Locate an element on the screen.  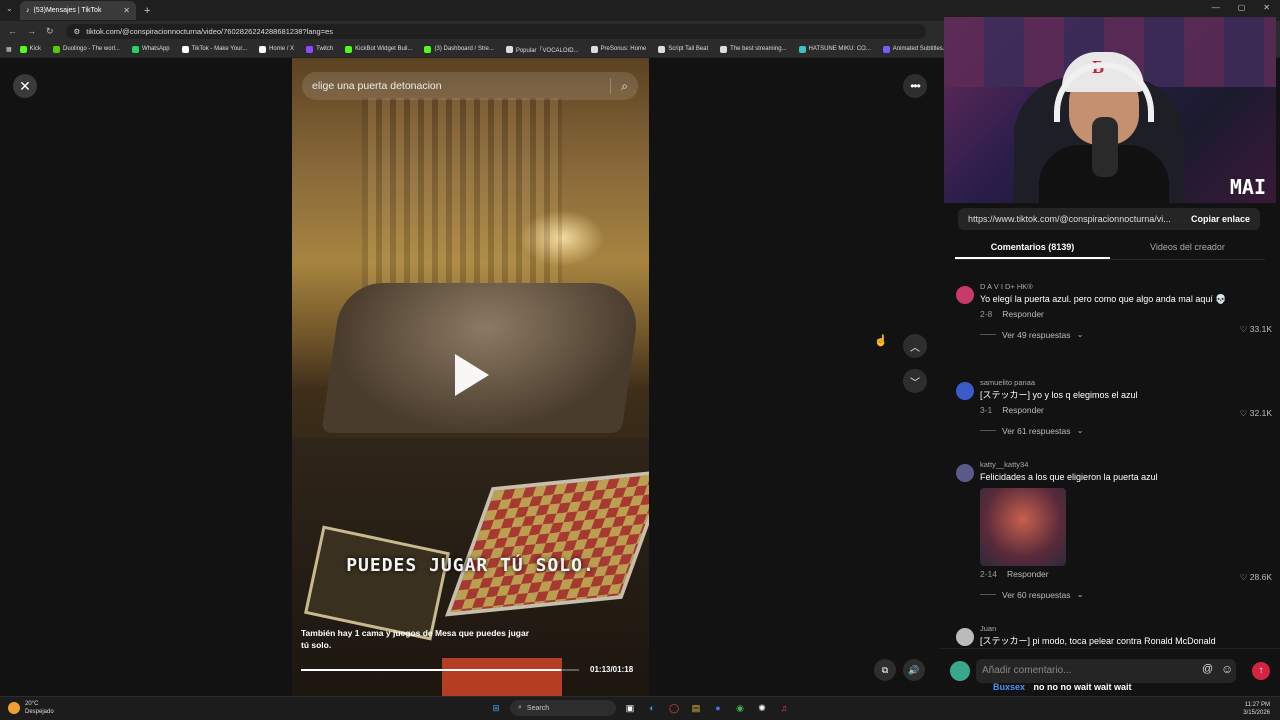
comment-text: [ステッカー] yo y los q elegimos el azul is located at coordinates (1059, 395).